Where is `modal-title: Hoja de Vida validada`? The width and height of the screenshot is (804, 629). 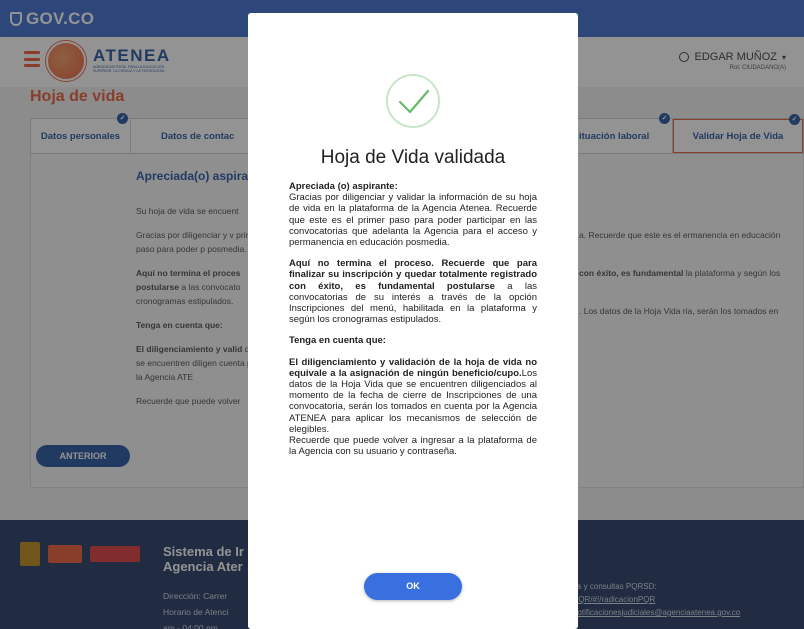
modal-title: Hoja de Vida validada is located at coordinates (413, 157).